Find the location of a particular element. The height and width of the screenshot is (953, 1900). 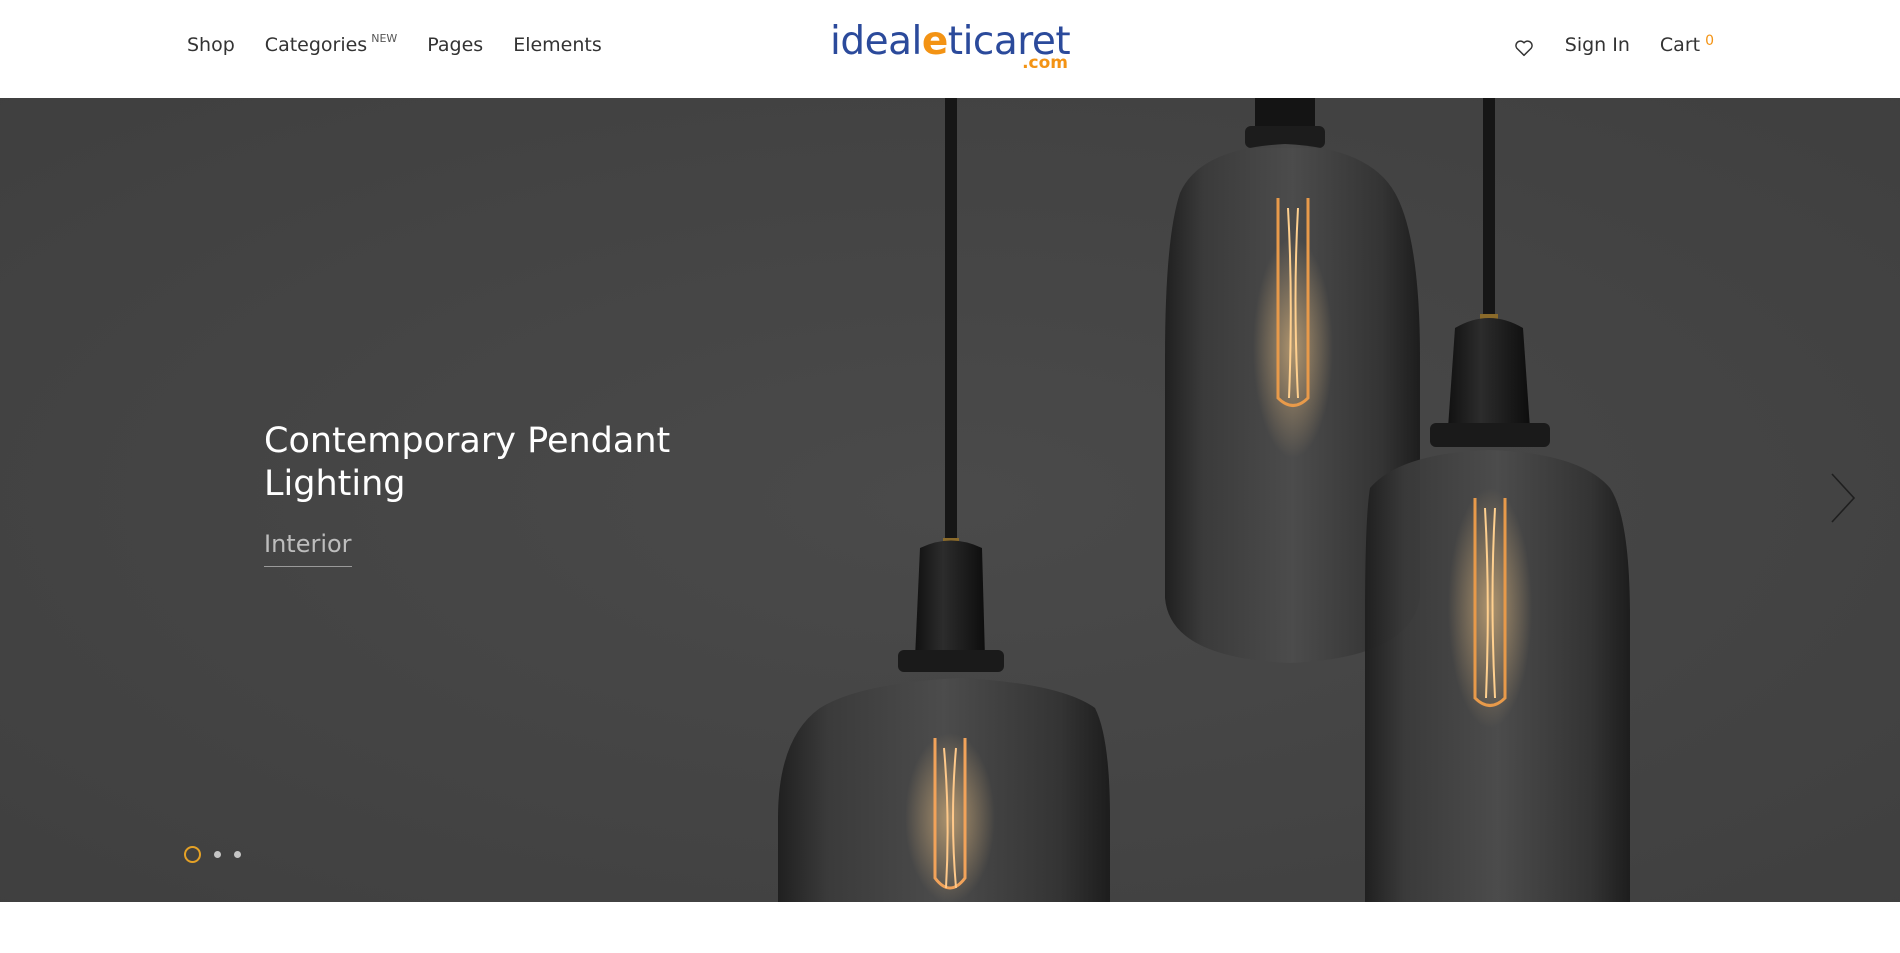

new-badge: NEW is located at coordinates (384, 38).